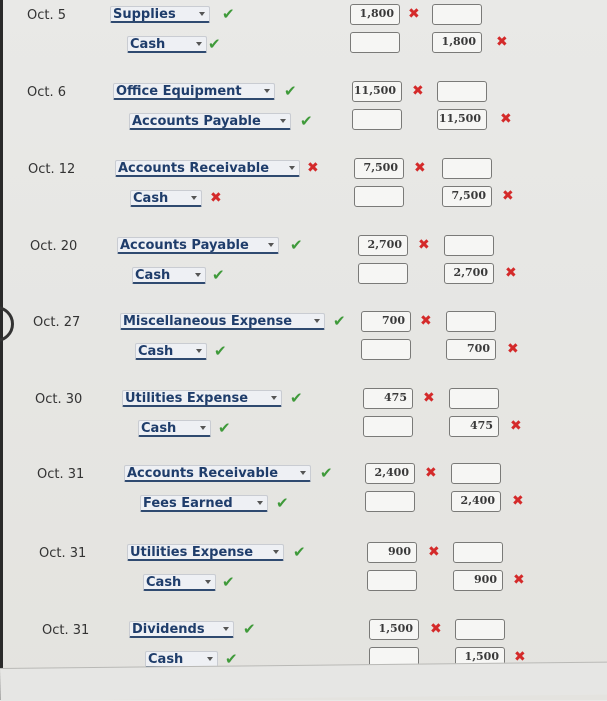 The image size is (607, 701). I want to click on credit-amount-input: 475, so click(474, 426).